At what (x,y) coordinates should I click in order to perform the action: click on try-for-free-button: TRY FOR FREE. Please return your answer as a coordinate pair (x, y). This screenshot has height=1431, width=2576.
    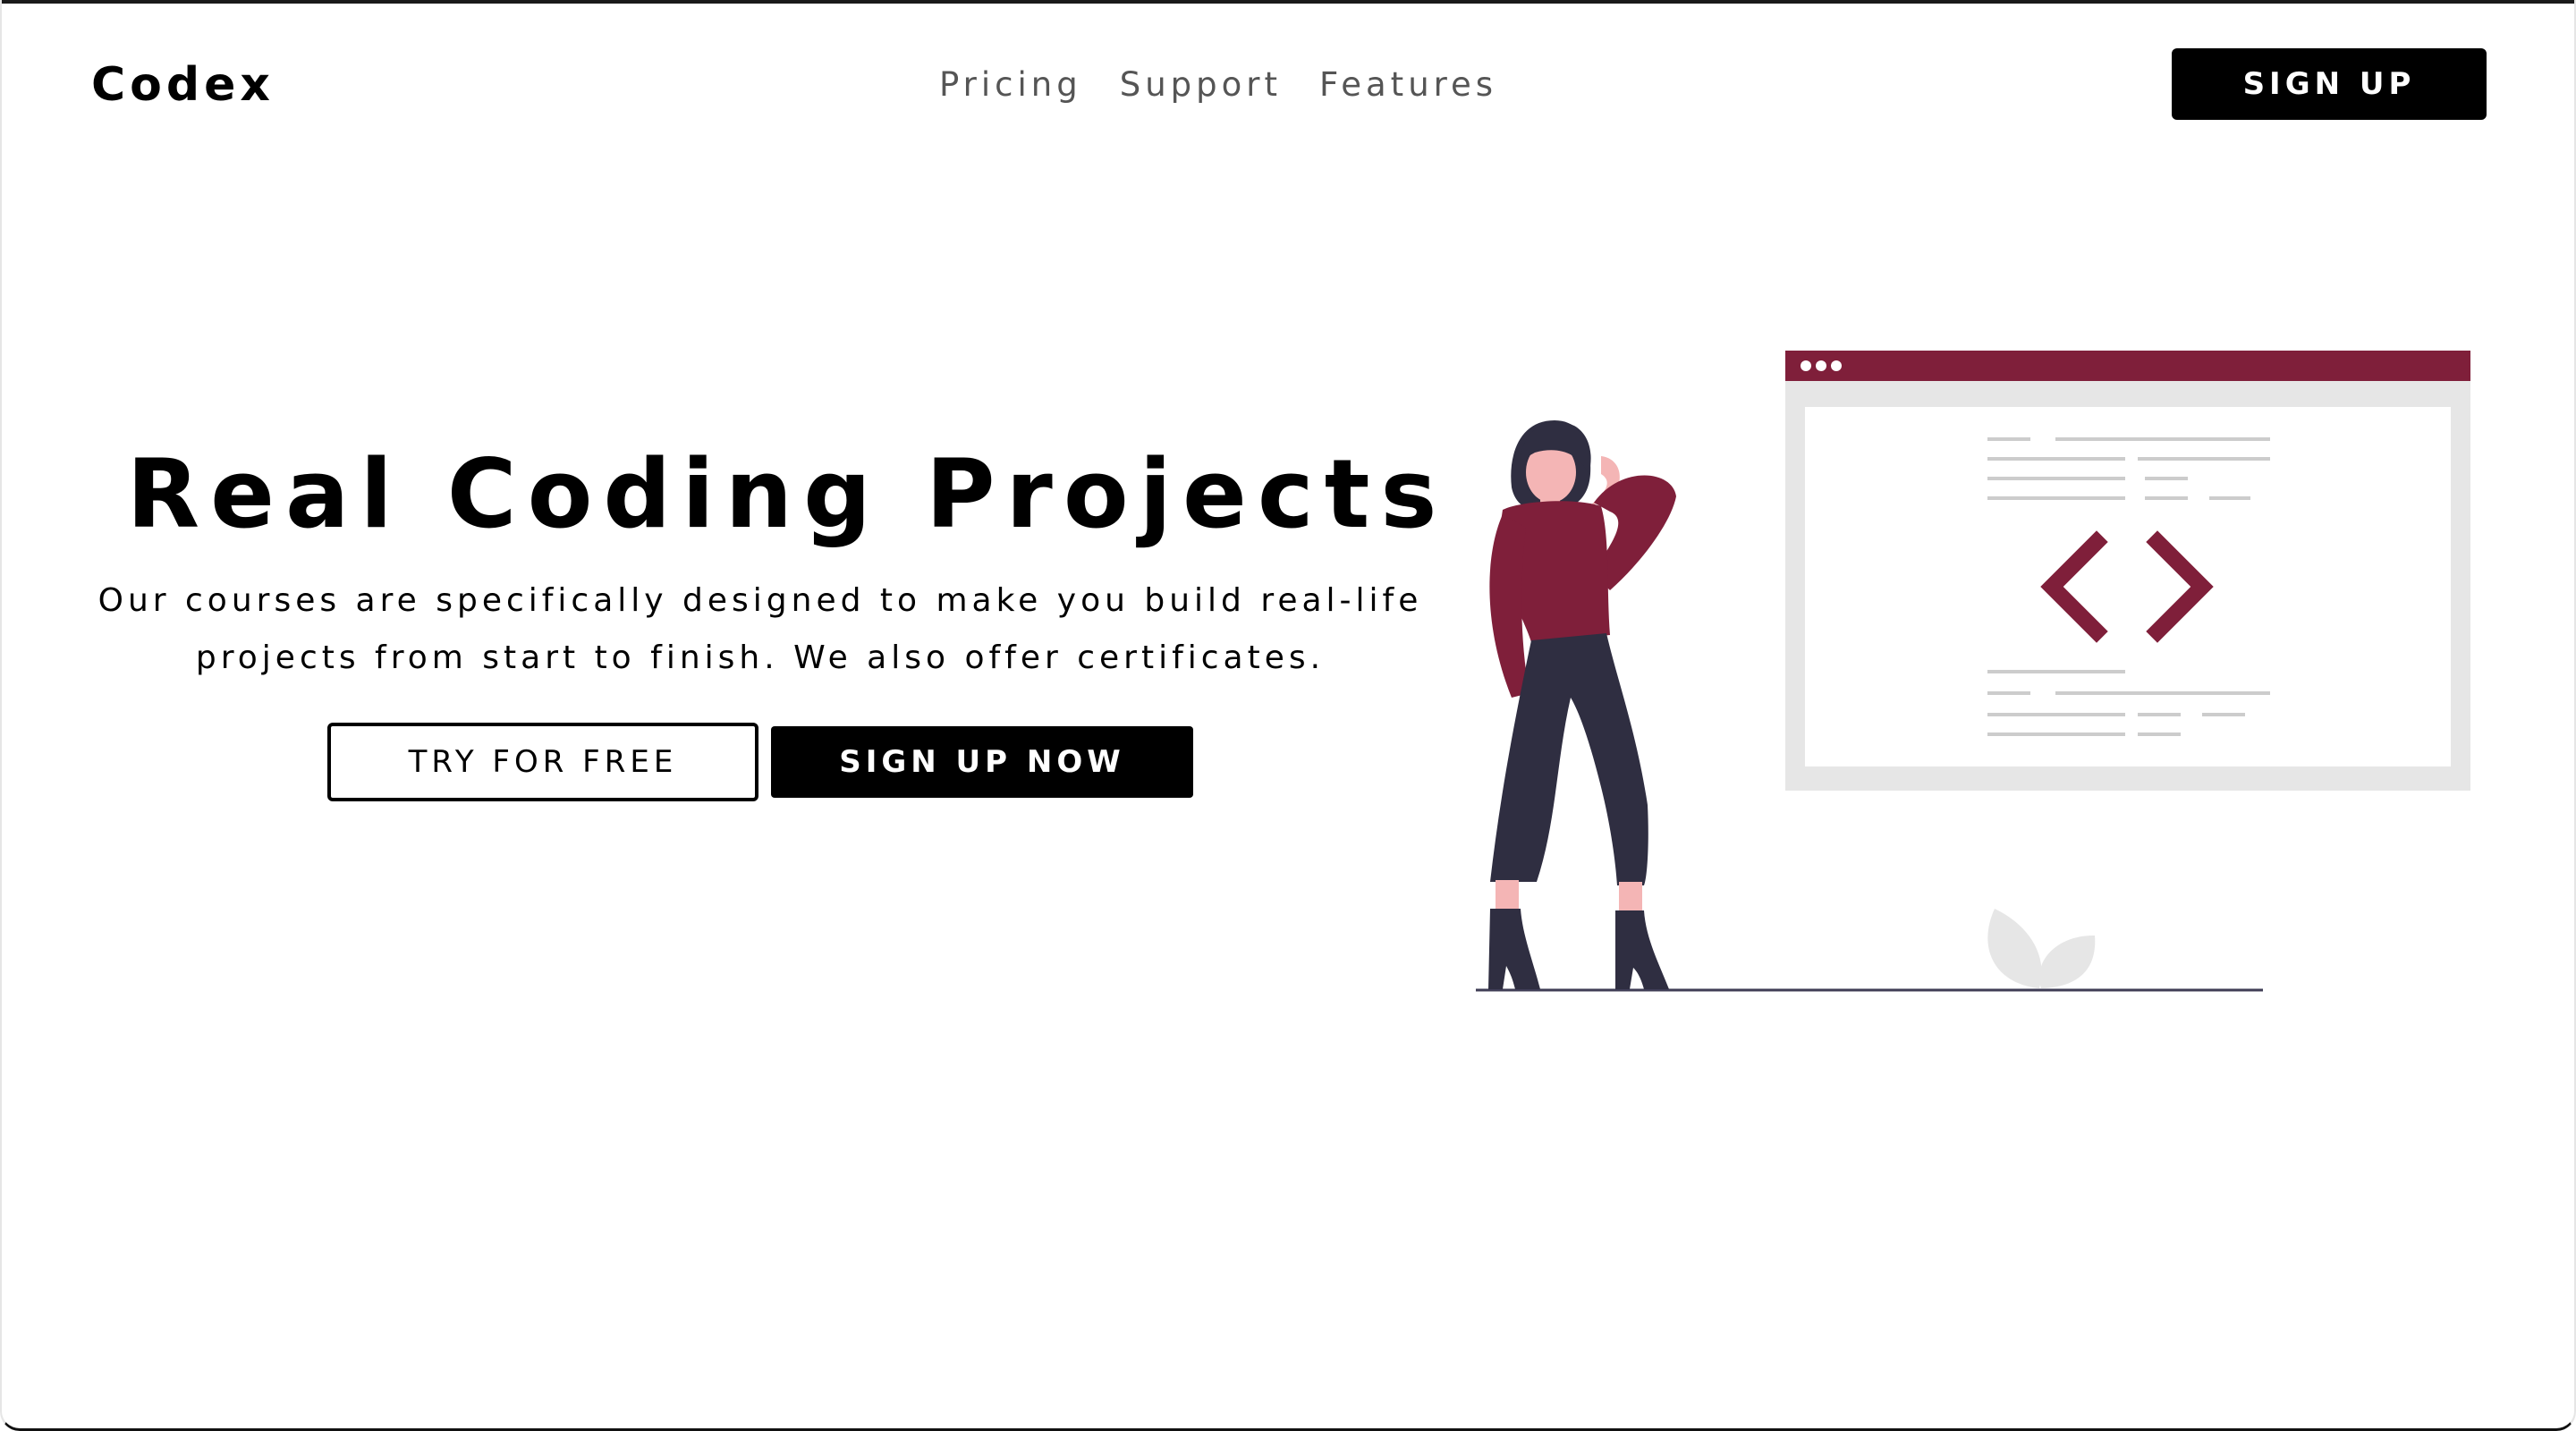
    Looking at the image, I should click on (542, 762).